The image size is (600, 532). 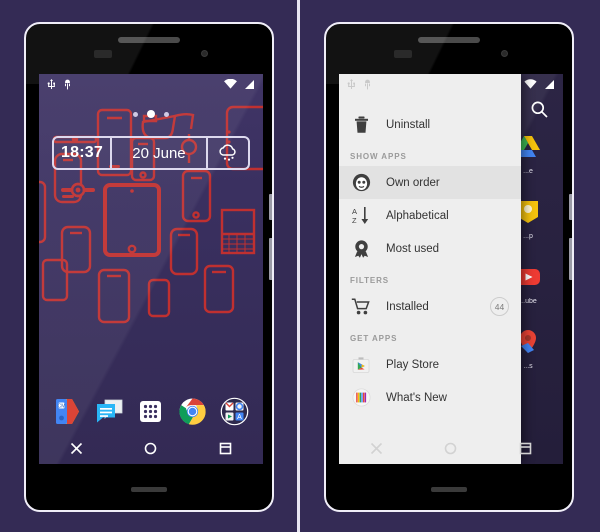 I want to click on widget-weather, so click(x=228, y=153).